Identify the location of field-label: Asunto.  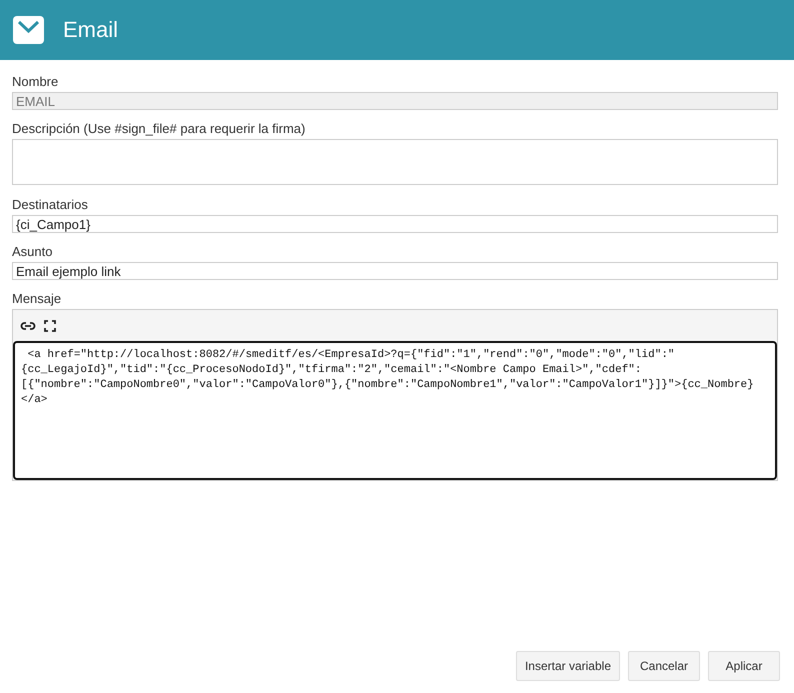
(33, 252).